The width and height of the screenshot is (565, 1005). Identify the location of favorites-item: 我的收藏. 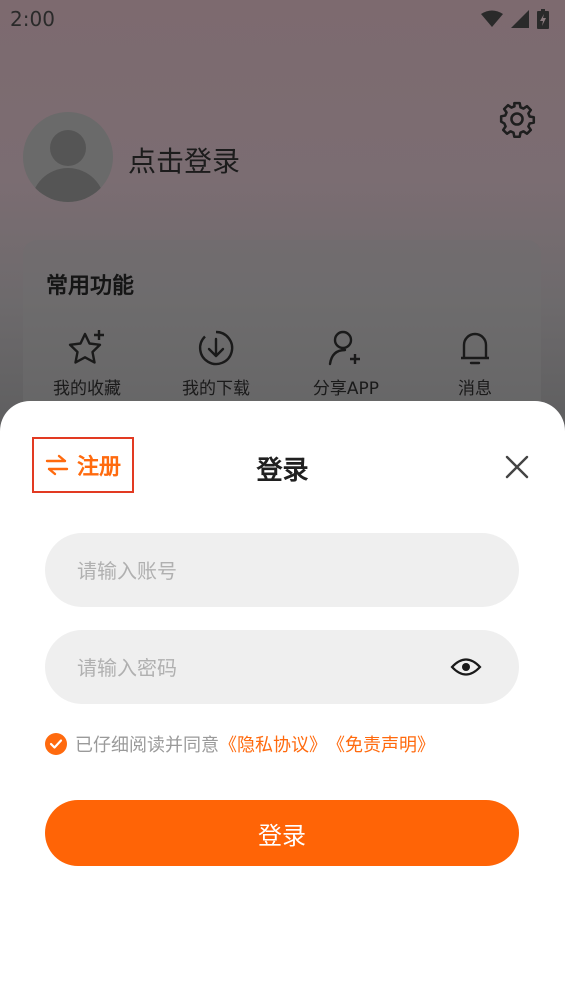
(87, 363).